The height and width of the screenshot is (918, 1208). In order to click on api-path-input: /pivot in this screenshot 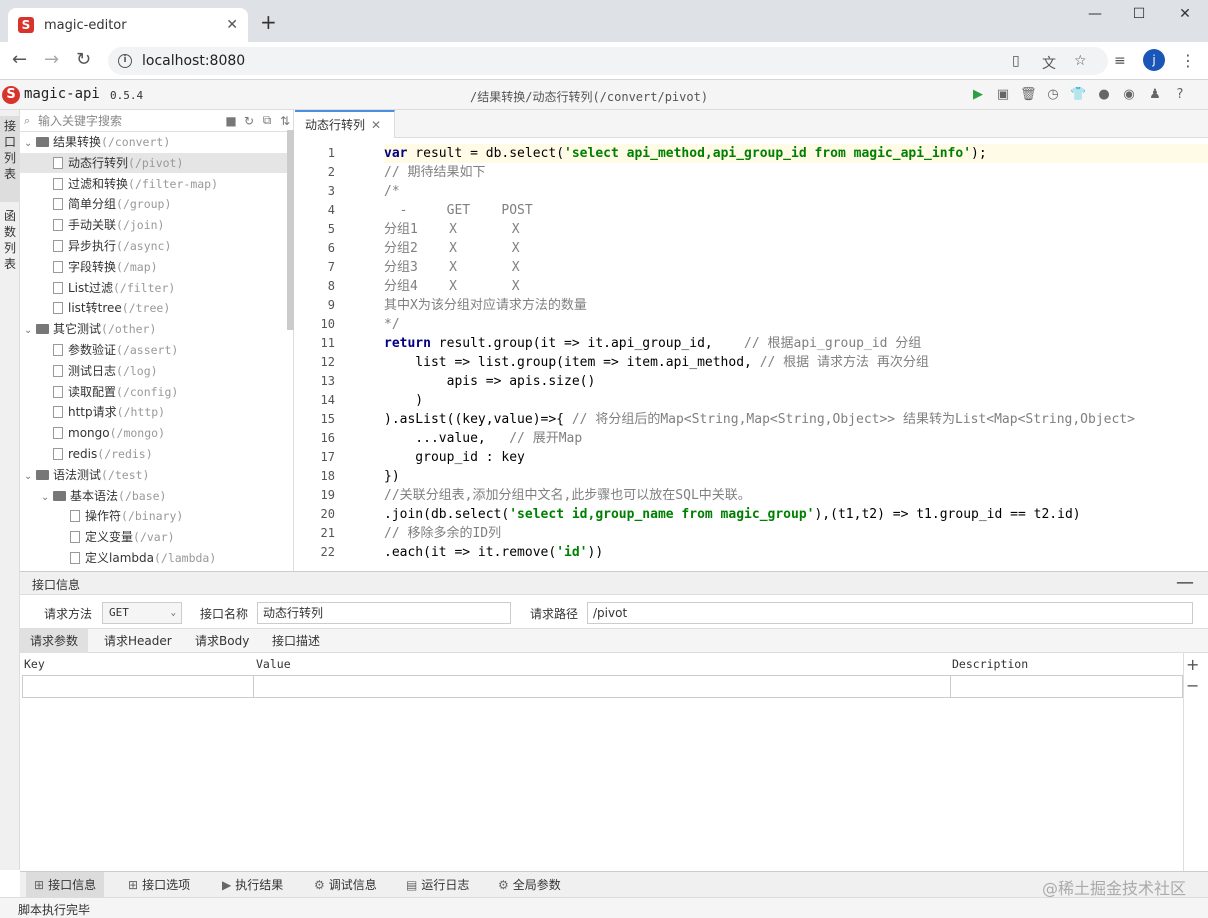, I will do `click(890, 613)`.